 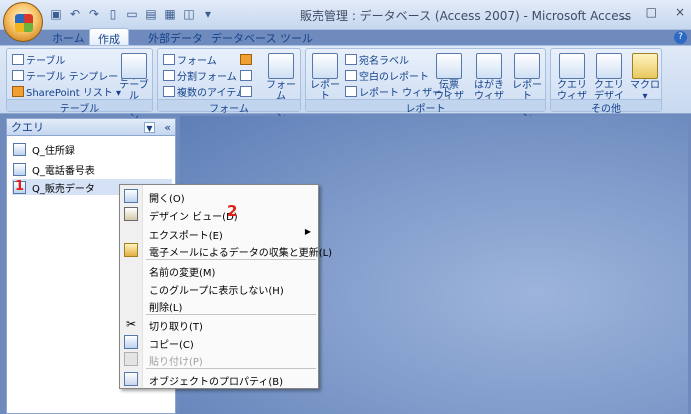 What do you see at coordinates (645, 66) in the screenshot?
I see `macro-icon` at bounding box center [645, 66].